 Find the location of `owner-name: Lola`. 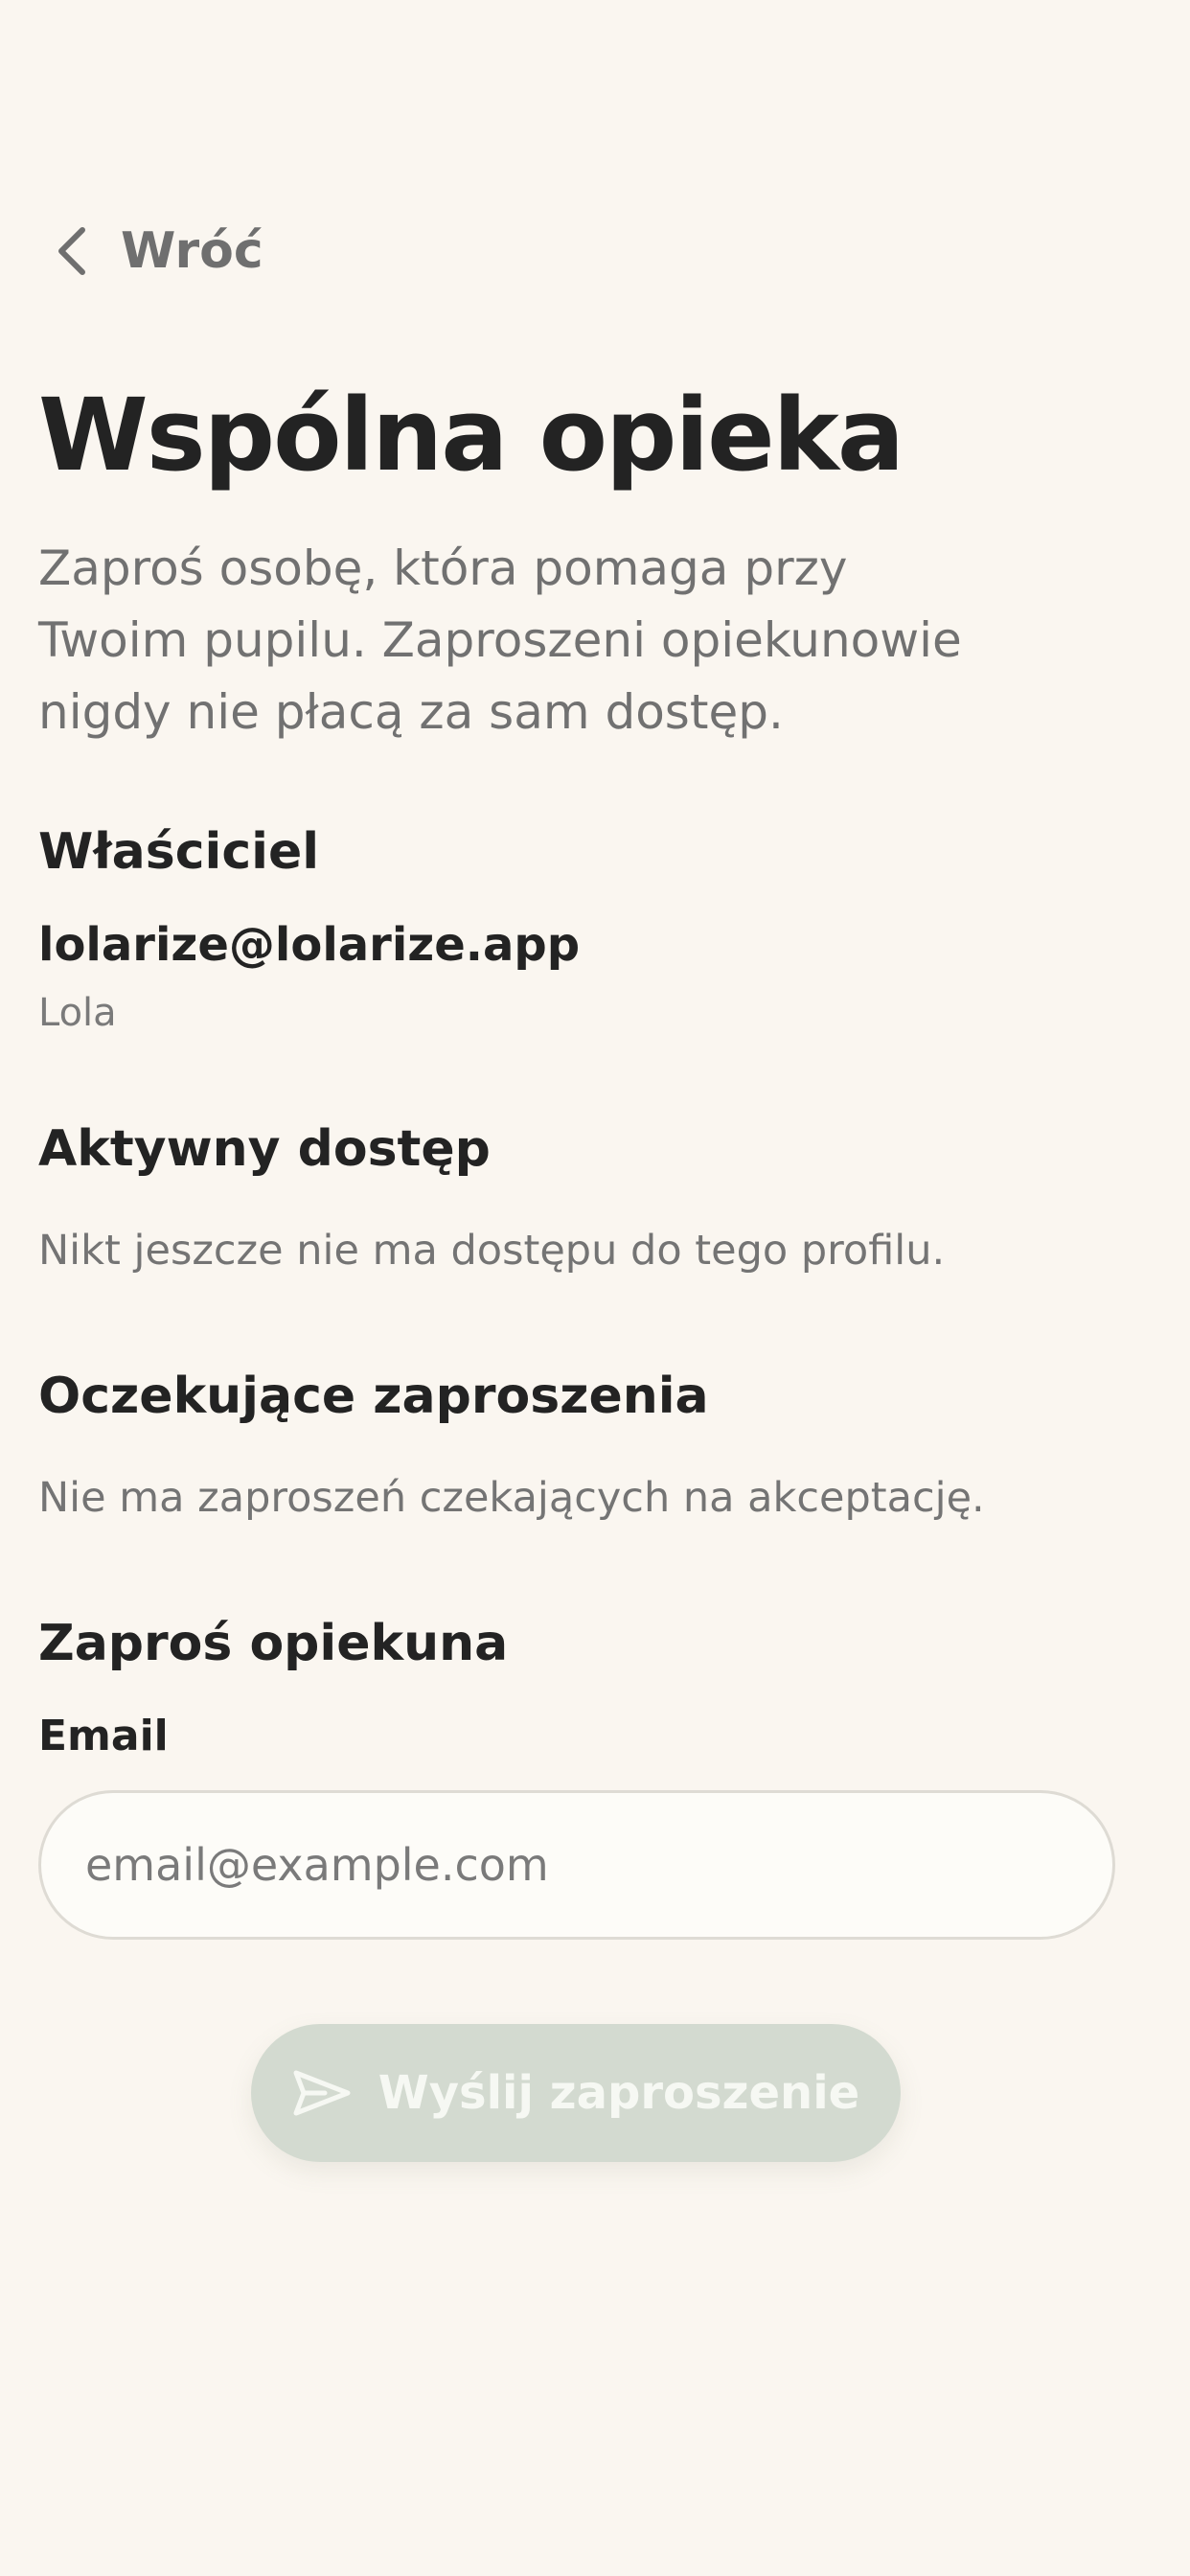

owner-name: Lola is located at coordinates (78, 1013).